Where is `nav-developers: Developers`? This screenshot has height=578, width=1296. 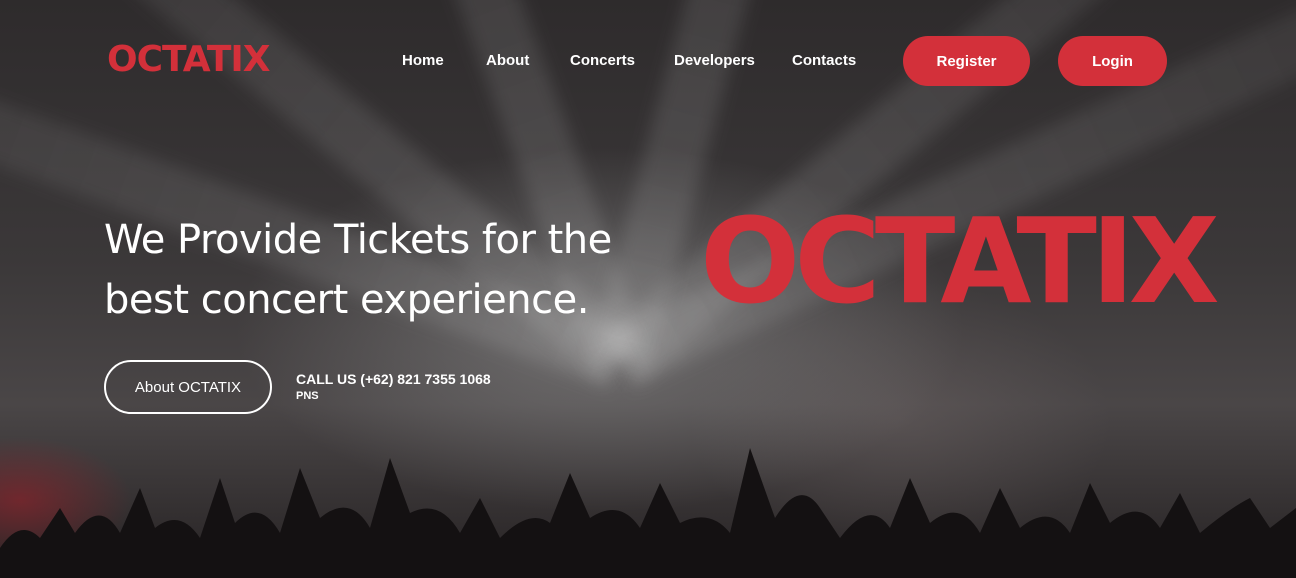
nav-developers: Developers is located at coordinates (714, 61).